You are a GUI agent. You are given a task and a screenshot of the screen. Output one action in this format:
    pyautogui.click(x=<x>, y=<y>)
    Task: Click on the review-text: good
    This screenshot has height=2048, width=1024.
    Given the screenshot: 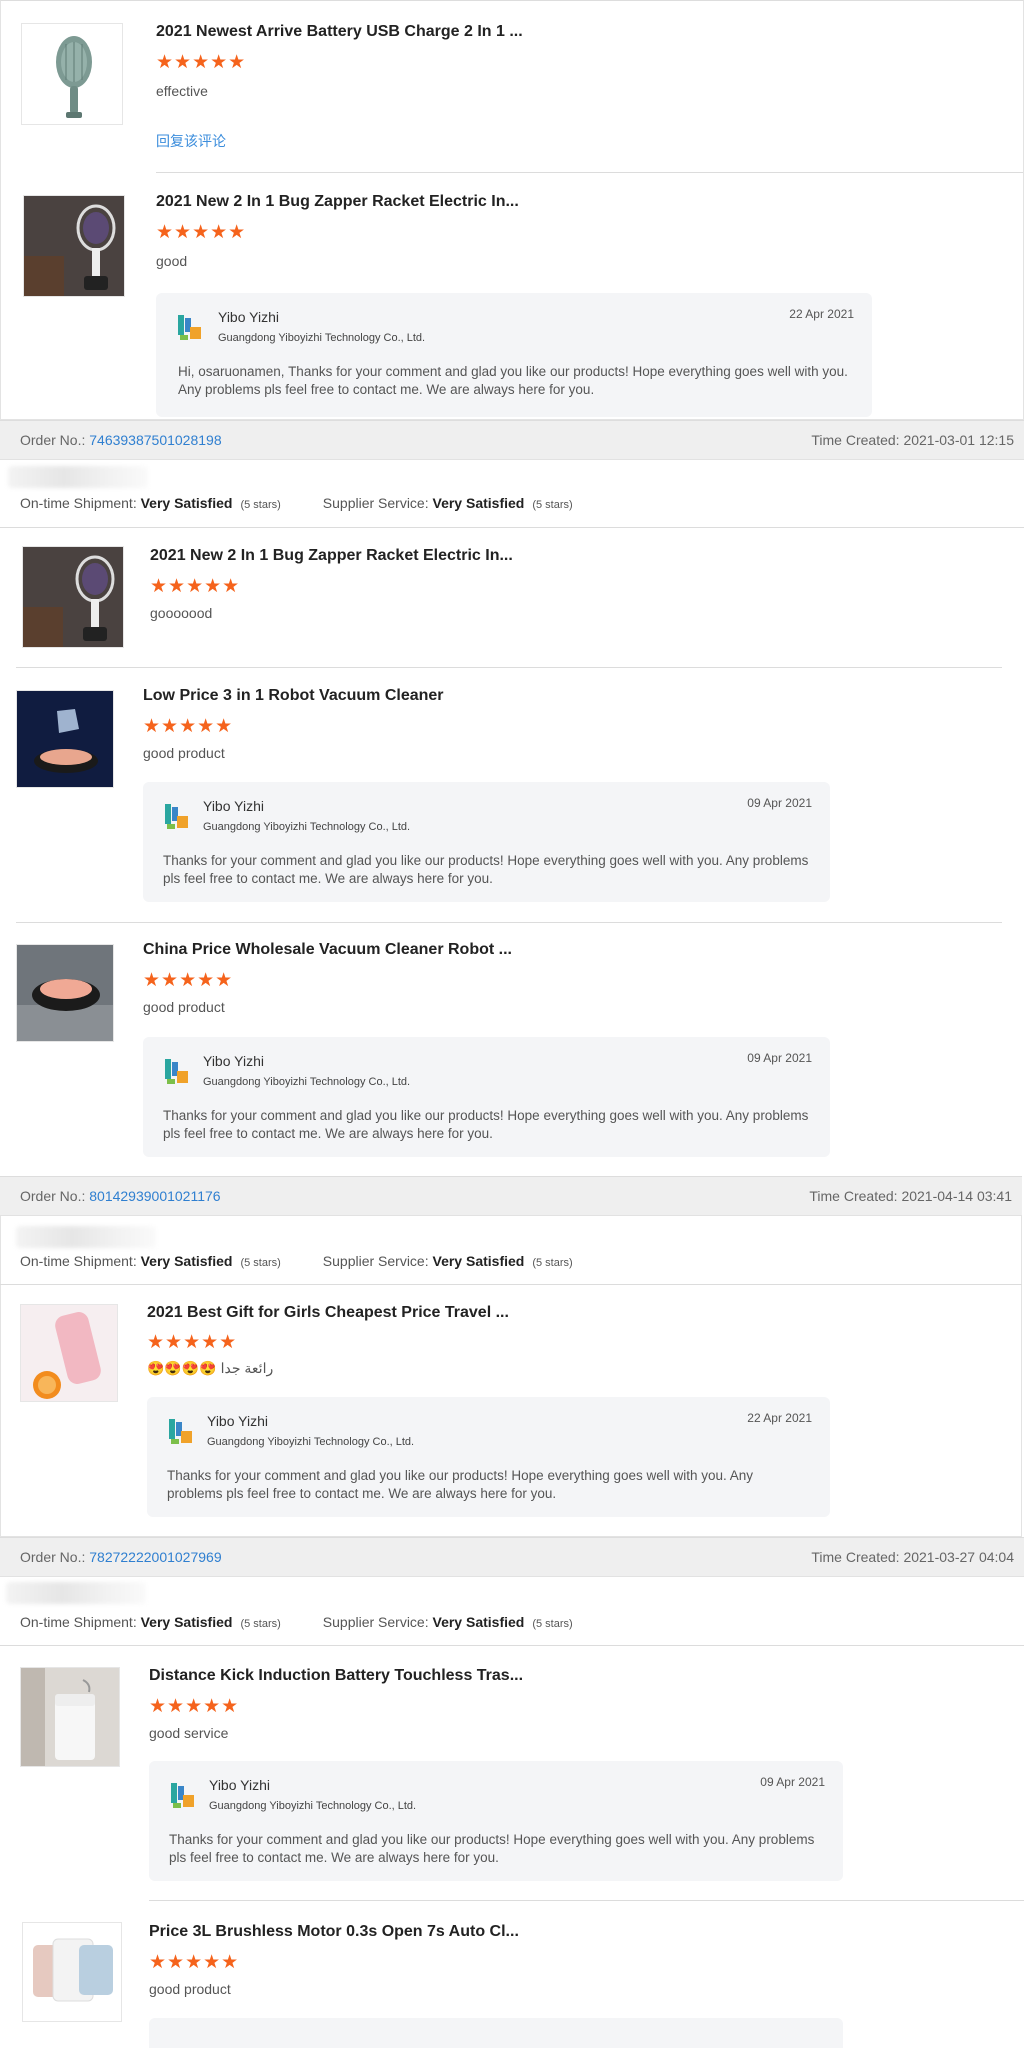 What is the action you would take?
    pyautogui.click(x=172, y=261)
    